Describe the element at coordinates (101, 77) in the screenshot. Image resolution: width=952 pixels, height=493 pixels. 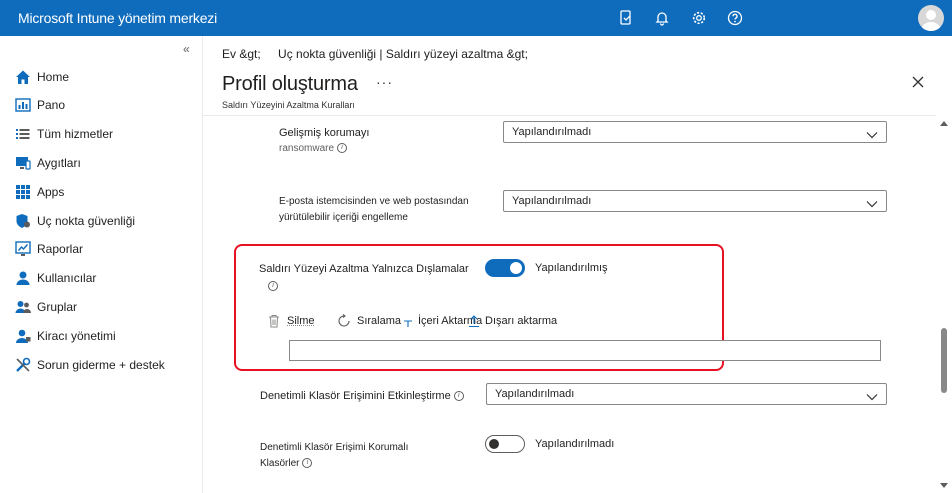
I see `sidebar-item-home: Home` at that location.